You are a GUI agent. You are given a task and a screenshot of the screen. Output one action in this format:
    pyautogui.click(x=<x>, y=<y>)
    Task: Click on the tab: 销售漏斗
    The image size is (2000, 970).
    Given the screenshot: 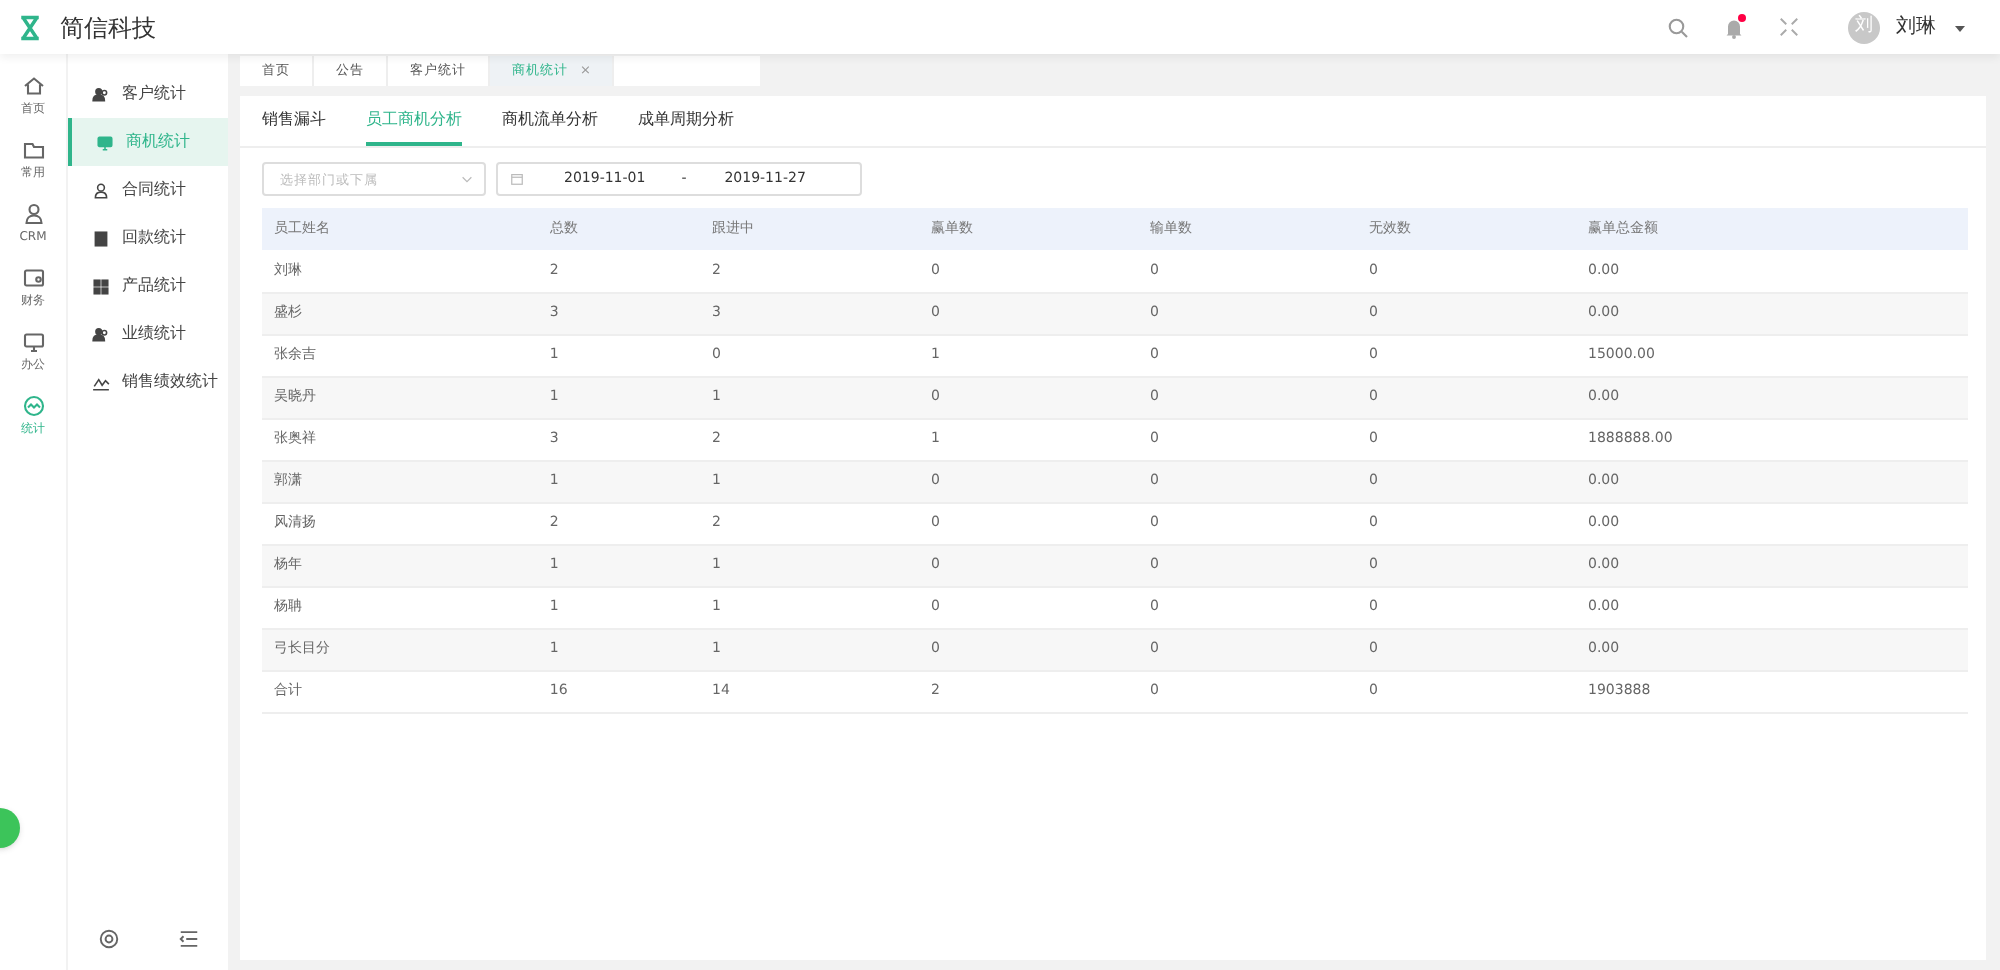 What is the action you would take?
    pyautogui.click(x=294, y=121)
    